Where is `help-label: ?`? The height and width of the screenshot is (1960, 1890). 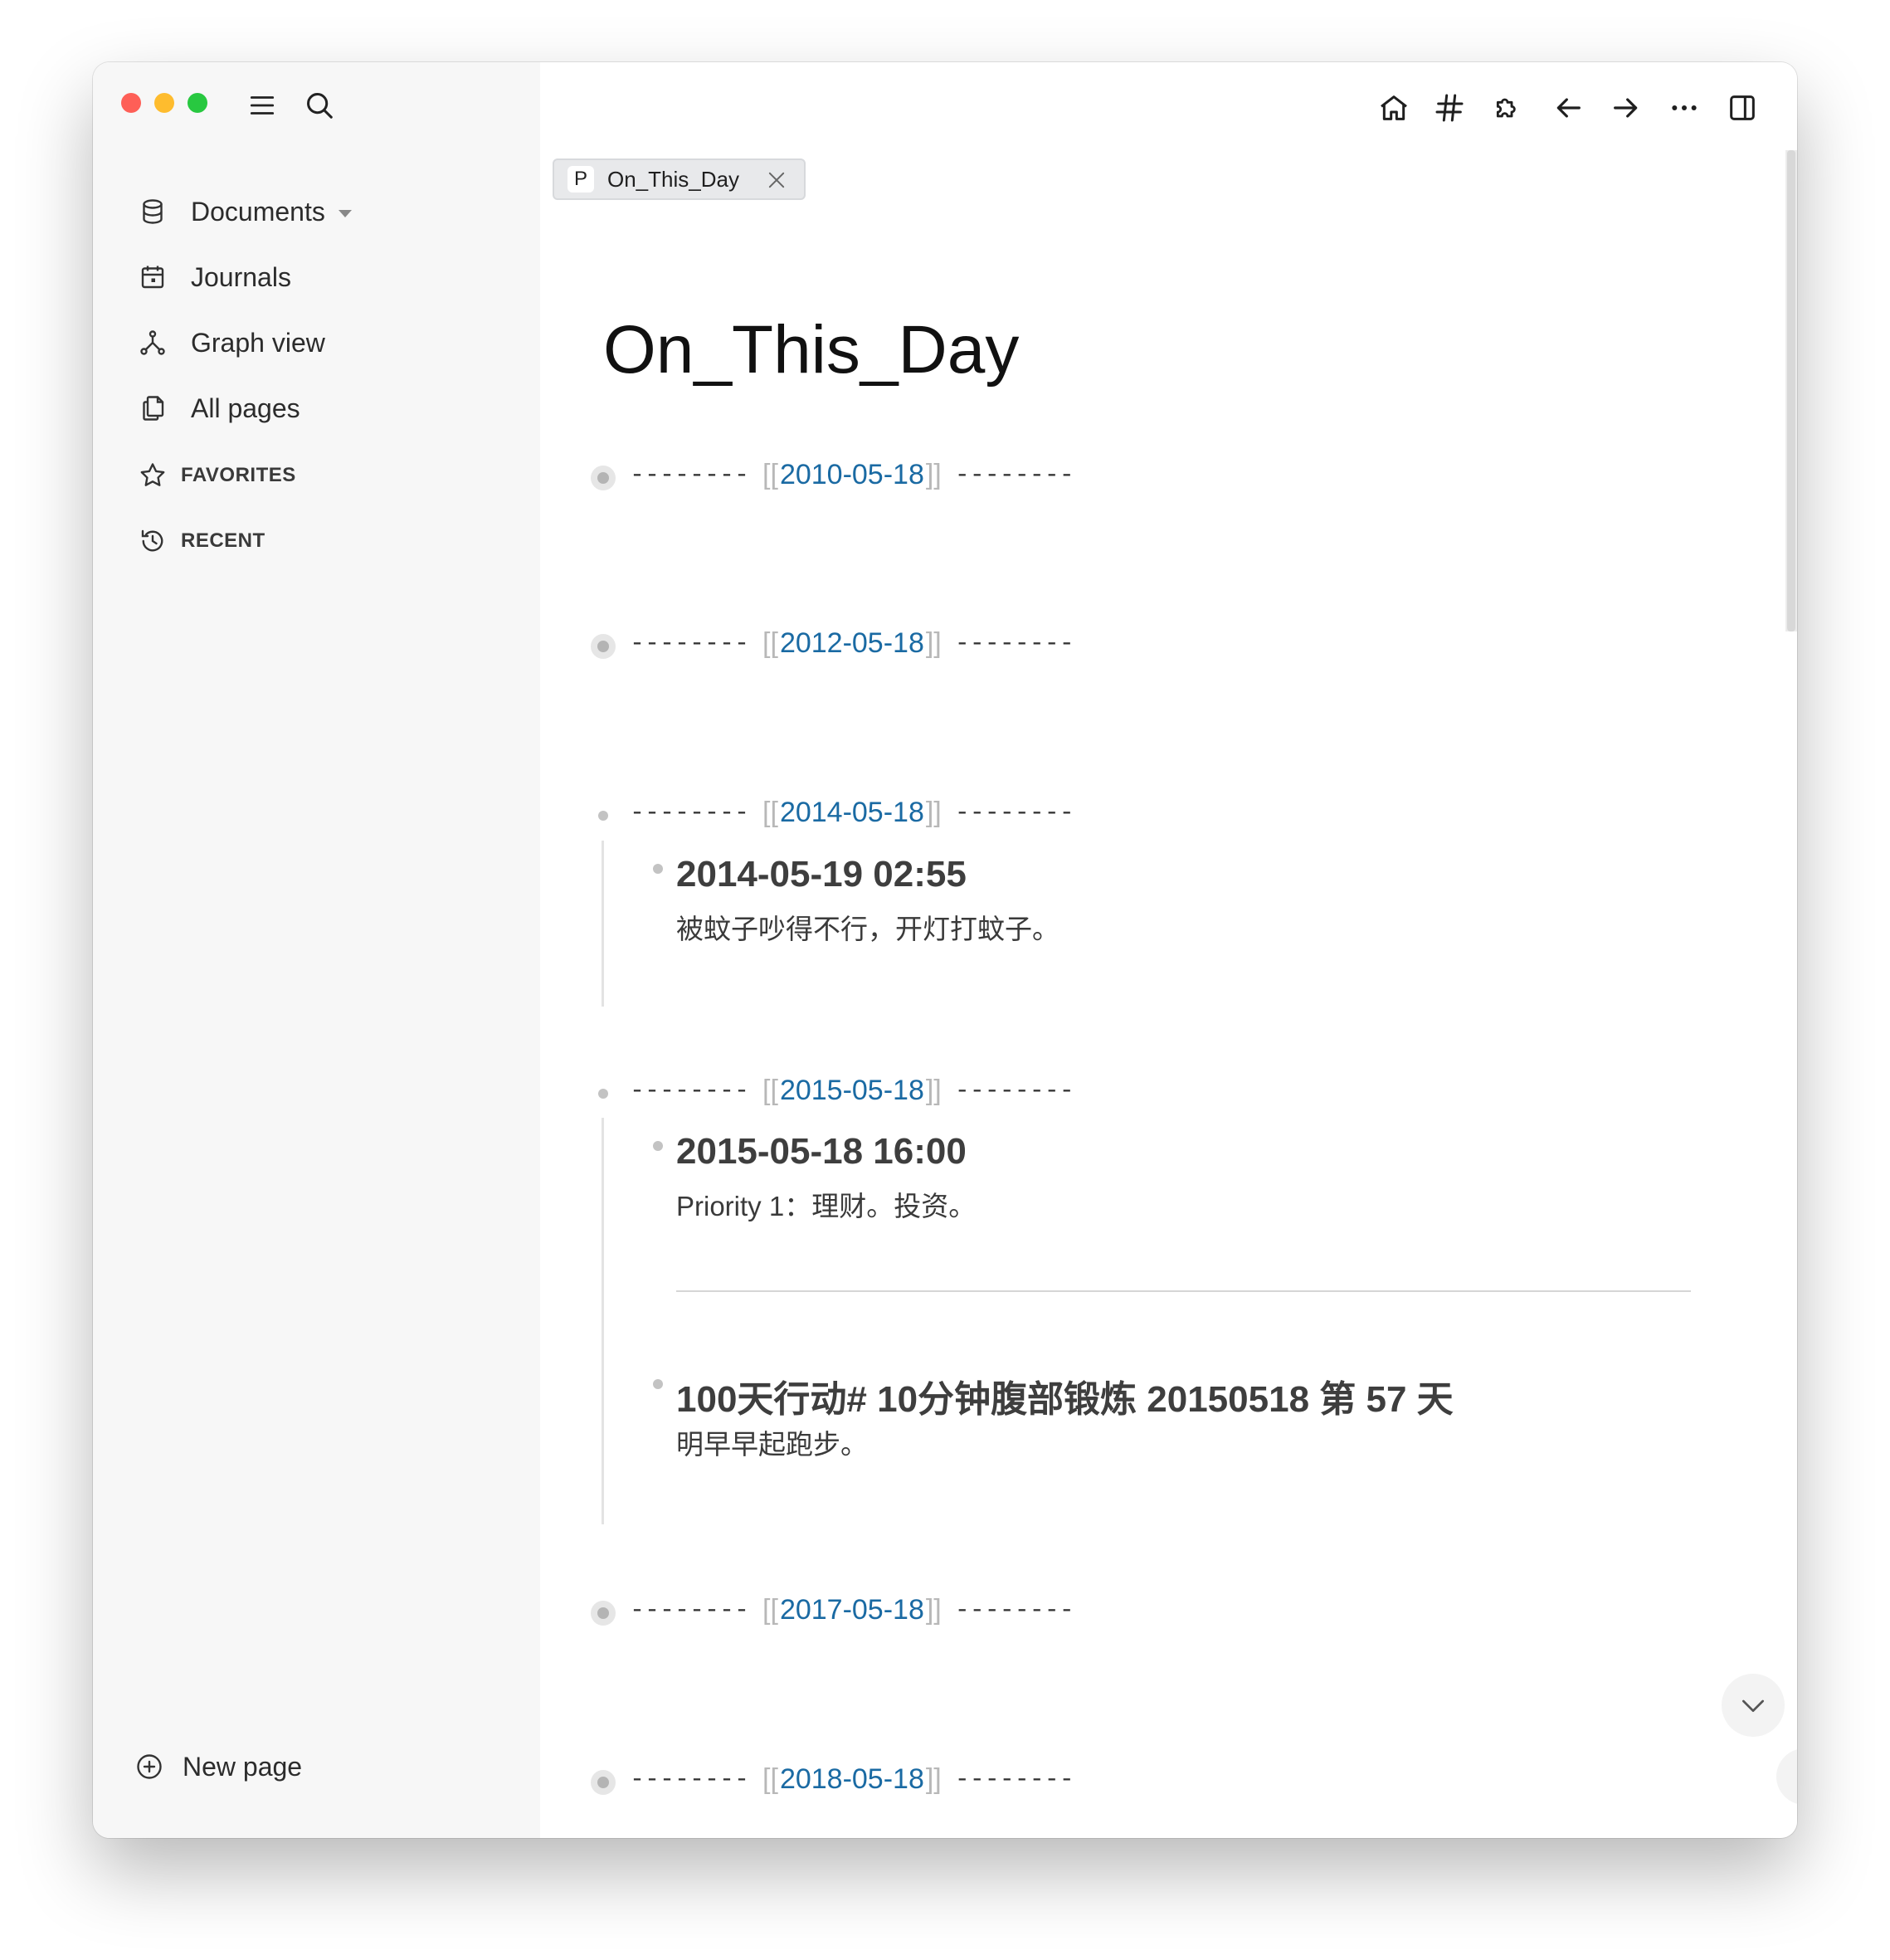 help-label: ? is located at coordinates (1796, 1777).